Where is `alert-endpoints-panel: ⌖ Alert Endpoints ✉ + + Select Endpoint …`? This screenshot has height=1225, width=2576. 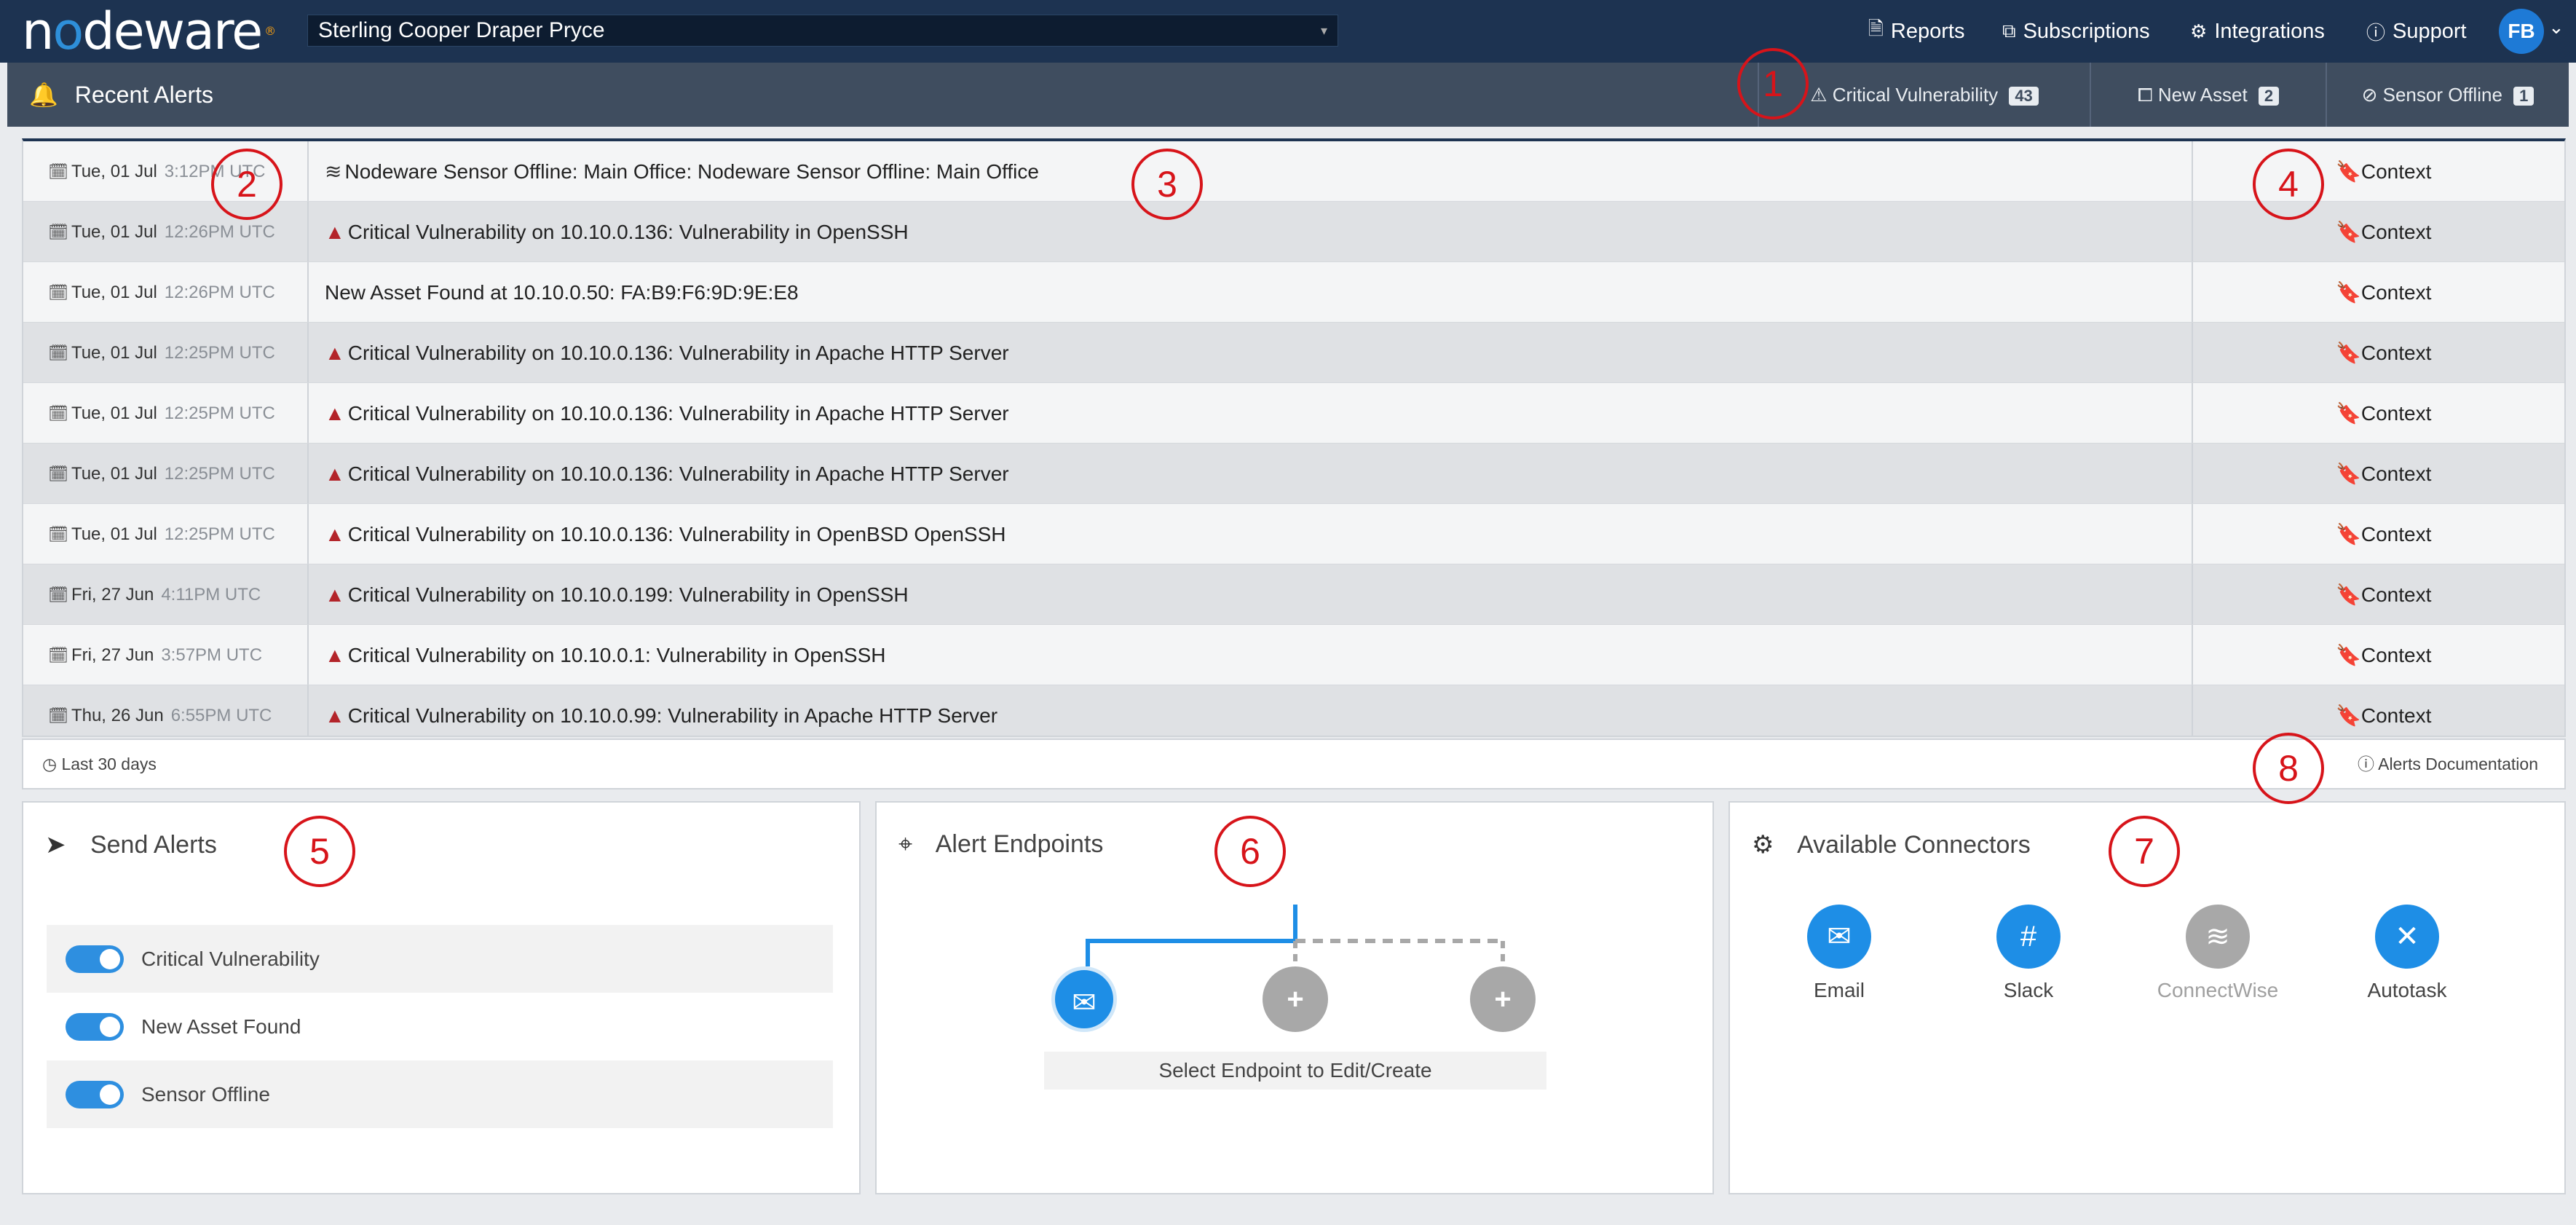
alert-endpoints-panel: ⌖ Alert Endpoints ✉ + + Select Endpoint … is located at coordinates (1294, 997).